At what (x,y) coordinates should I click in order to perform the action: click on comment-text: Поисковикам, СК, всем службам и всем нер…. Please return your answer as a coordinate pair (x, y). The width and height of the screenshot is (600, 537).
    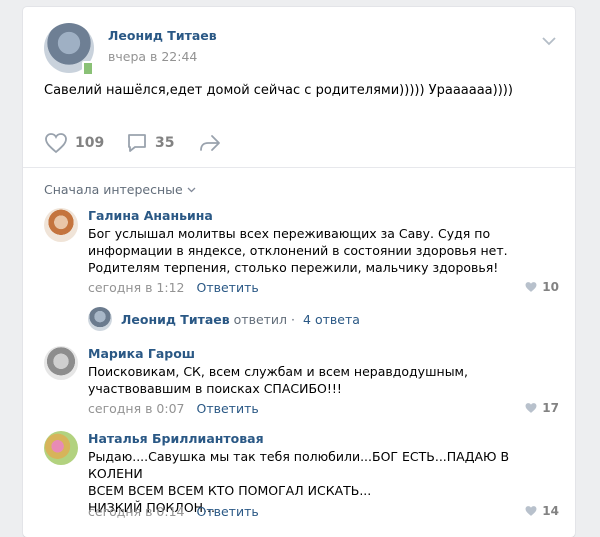
    Looking at the image, I should click on (278, 380).